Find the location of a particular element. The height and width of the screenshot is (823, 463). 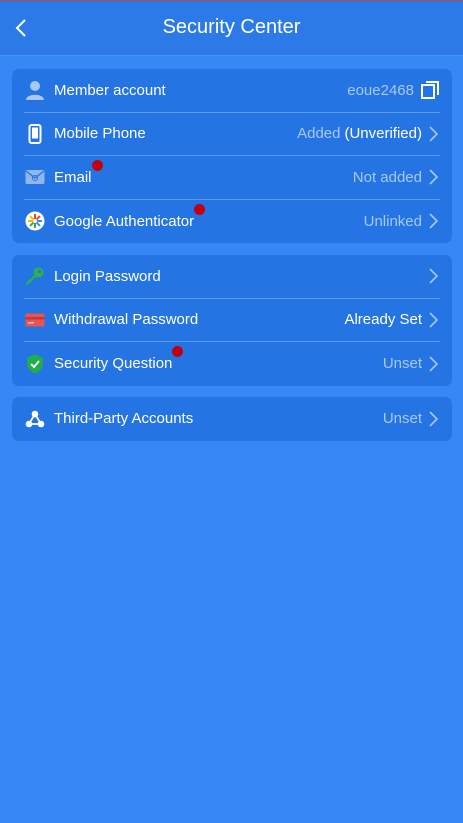

security-question-label: Security Question is located at coordinates (119, 359).